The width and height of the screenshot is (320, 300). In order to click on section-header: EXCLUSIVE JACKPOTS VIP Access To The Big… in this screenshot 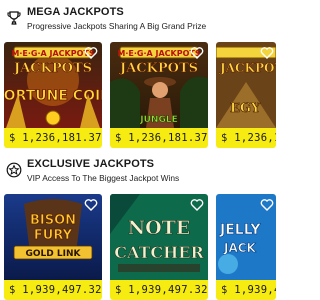, I will do `click(134, 170)`.